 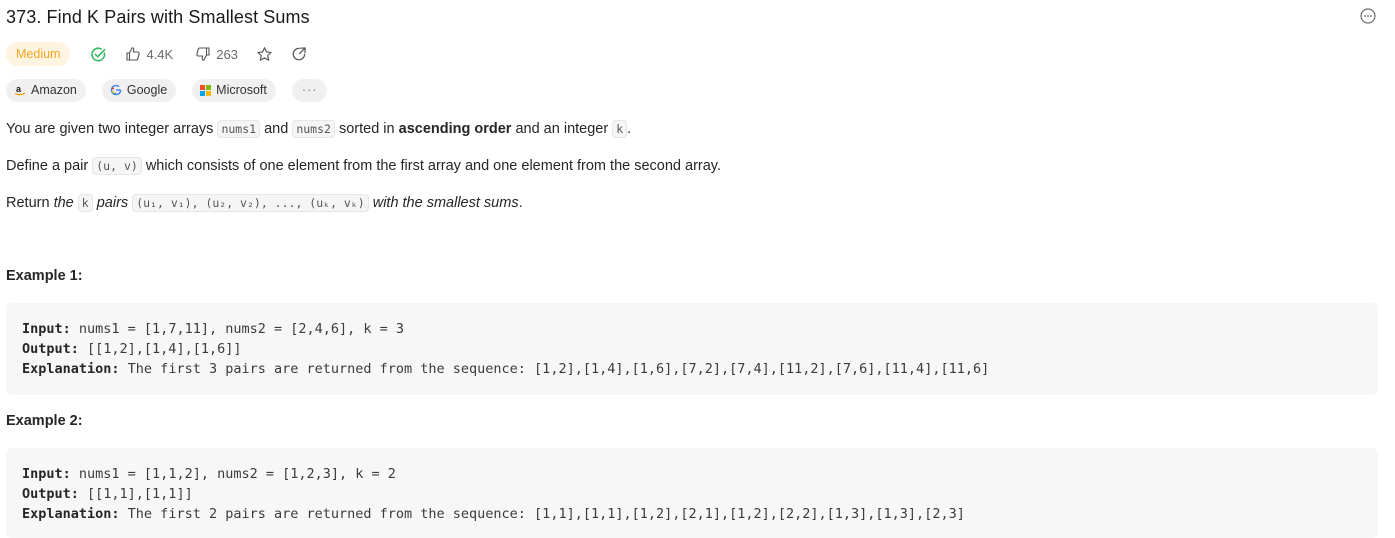 I want to click on google-logo-icon, so click(x=116, y=90).